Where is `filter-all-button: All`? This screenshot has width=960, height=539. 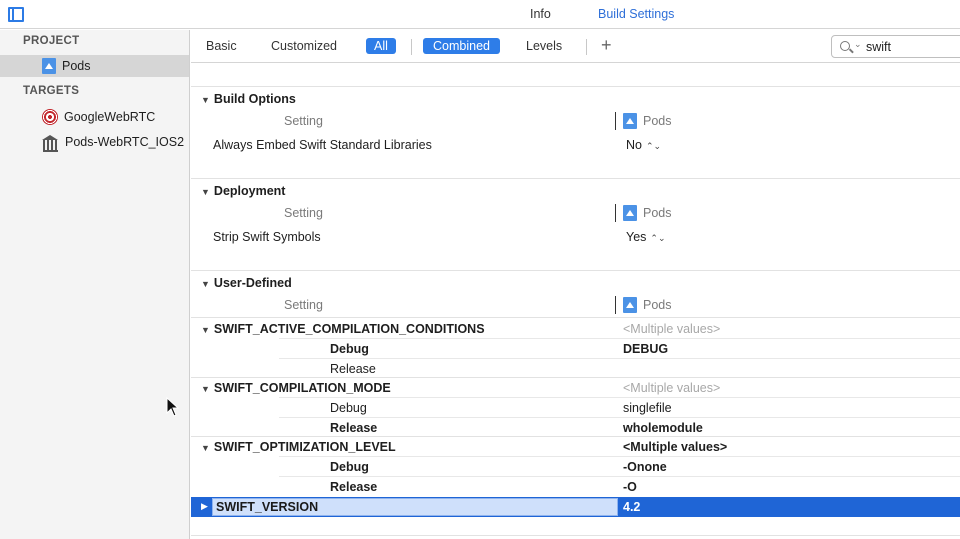 filter-all-button: All is located at coordinates (381, 46).